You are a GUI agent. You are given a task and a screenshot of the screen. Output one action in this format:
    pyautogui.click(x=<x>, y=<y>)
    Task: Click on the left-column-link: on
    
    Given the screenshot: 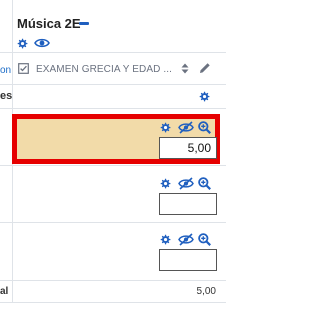 What is the action you would take?
    pyautogui.click(x=5, y=70)
    